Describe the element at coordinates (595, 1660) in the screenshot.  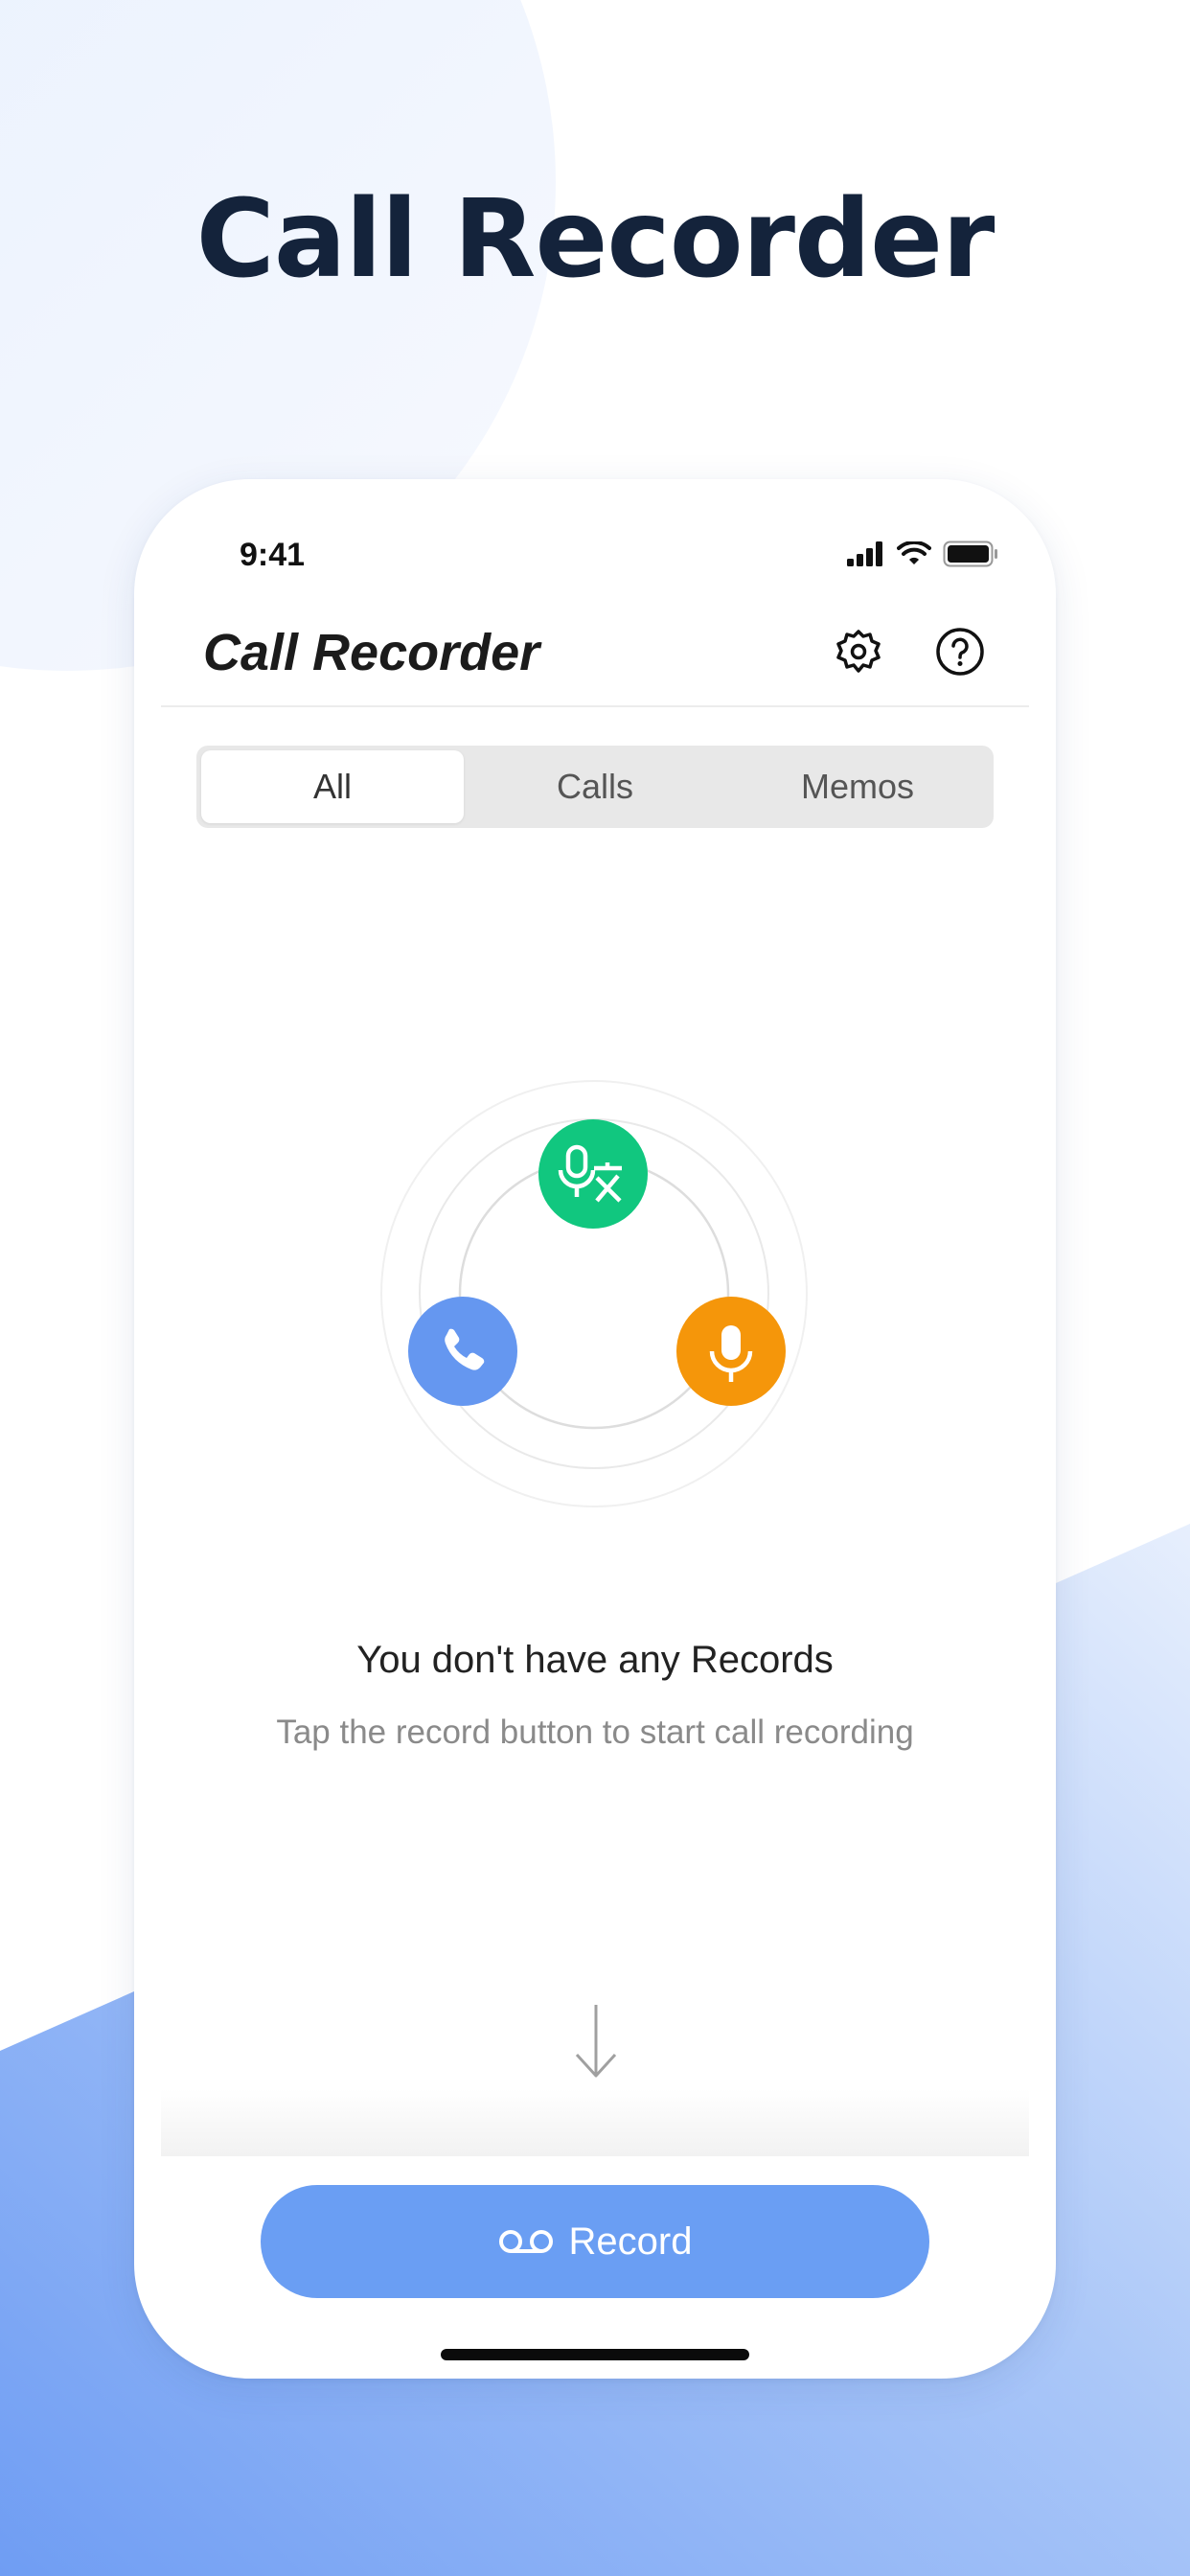
I see `empty-state-title: You don't have any Records` at that location.